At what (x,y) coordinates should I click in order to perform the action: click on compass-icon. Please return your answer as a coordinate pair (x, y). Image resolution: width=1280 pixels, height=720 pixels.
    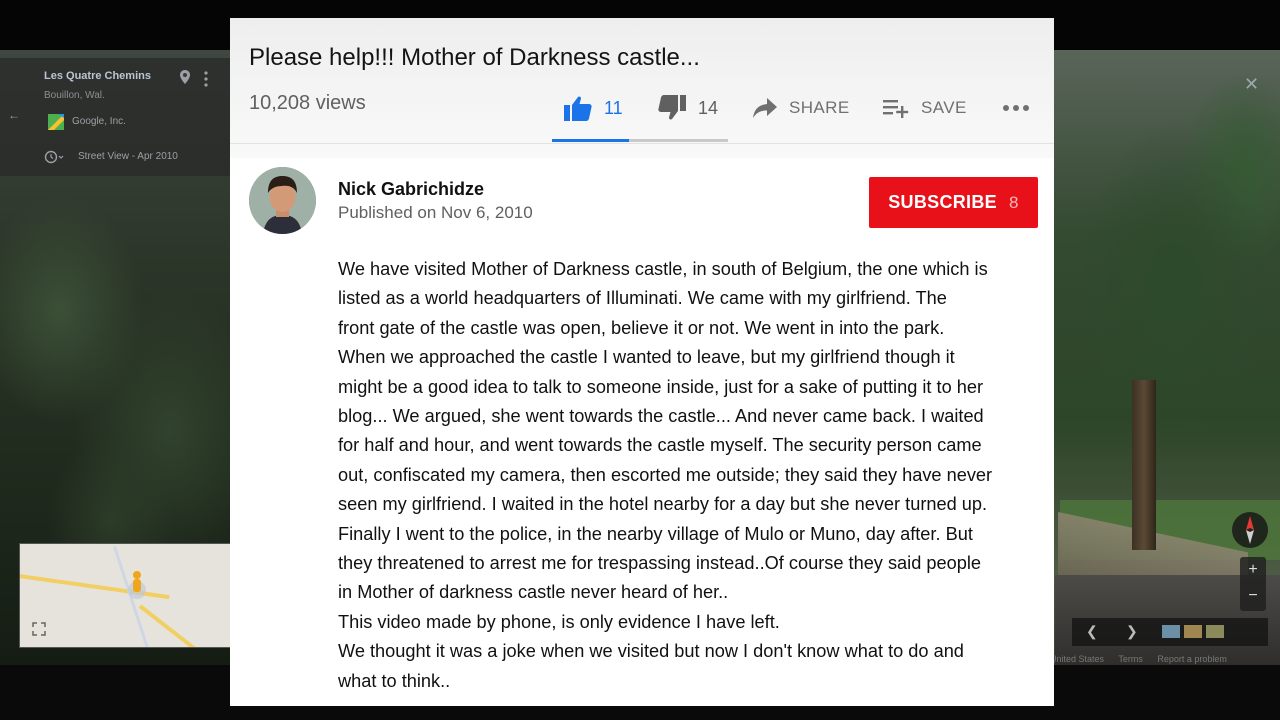
    Looking at the image, I should click on (1250, 530).